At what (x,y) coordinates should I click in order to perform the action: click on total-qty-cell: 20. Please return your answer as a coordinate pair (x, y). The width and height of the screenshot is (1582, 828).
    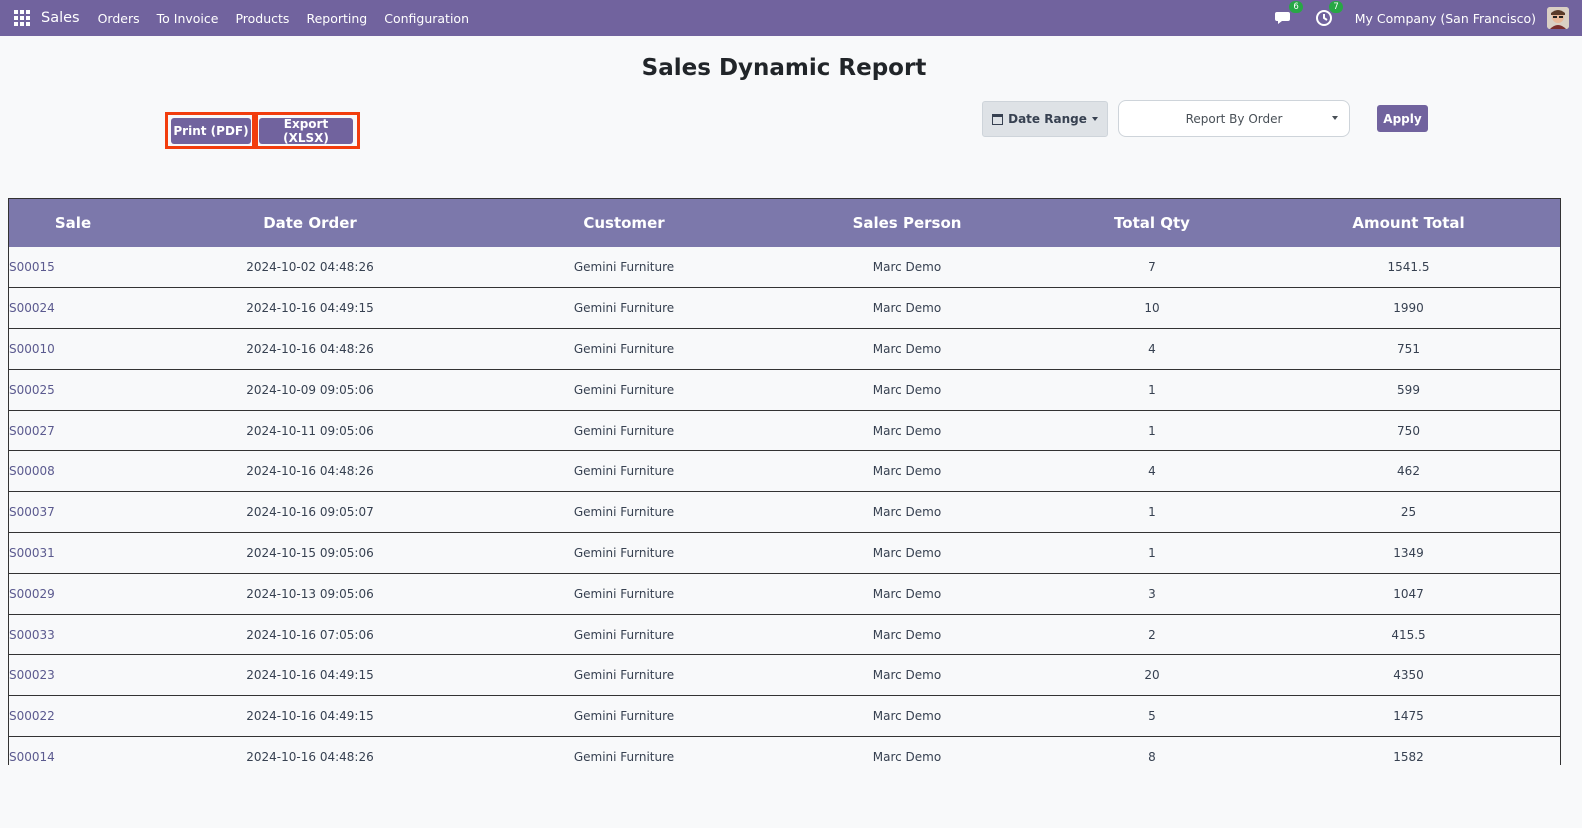
    Looking at the image, I should click on (1152, 675).